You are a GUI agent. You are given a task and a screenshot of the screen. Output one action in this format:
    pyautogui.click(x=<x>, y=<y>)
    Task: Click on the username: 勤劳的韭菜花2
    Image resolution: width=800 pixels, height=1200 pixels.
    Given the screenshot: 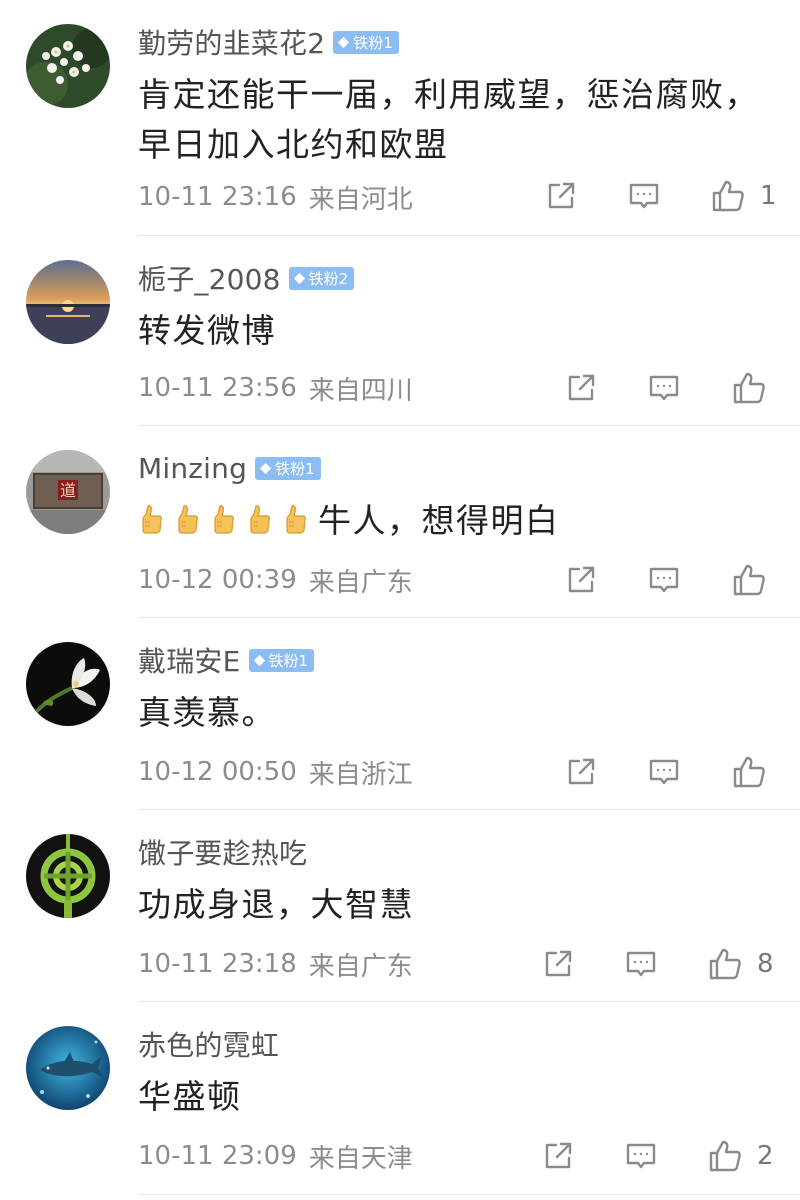 What is the action you would take?
    pyautogui.click(x=231, y=42)
    